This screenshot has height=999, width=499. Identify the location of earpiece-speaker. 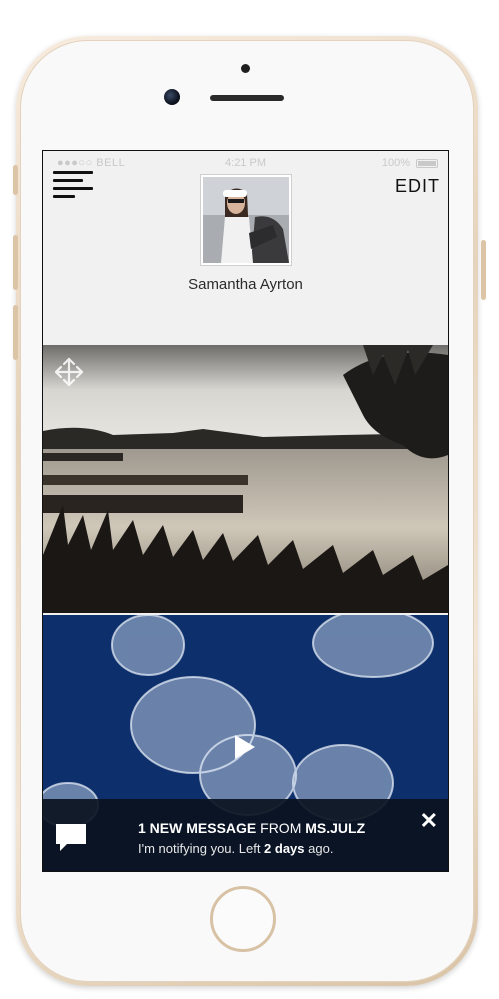
(247, 98).